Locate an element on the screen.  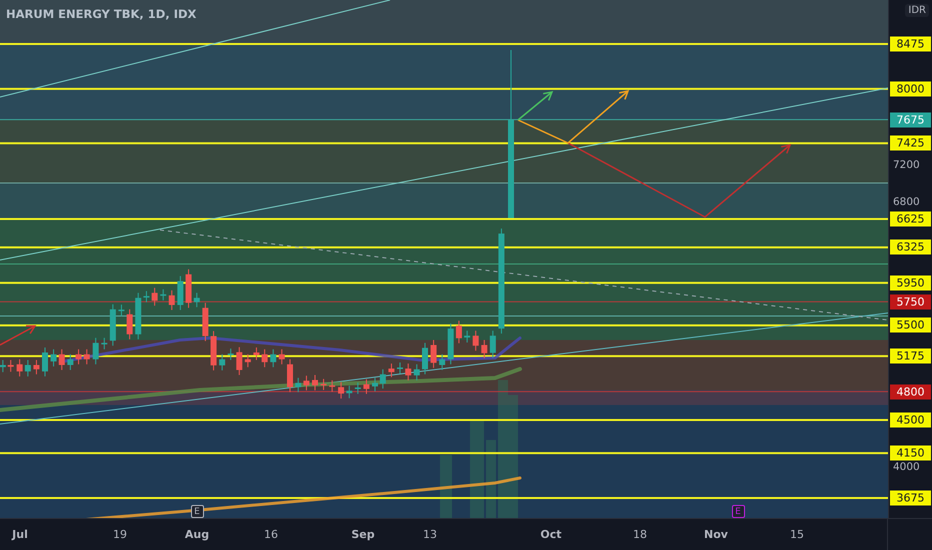
time-label: 13 is located at coordinates (430, 534).